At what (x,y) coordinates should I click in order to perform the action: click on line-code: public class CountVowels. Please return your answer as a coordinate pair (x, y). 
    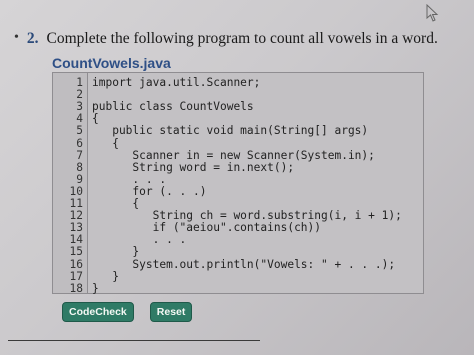
    Looking at the image, I should click on (173, 107).